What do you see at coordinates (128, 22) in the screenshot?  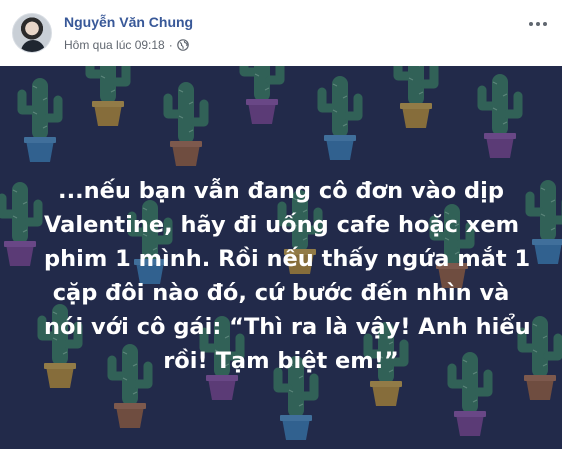 I see `author-name: Nguyễn Văn Chung` at bounding box center [128, 22].